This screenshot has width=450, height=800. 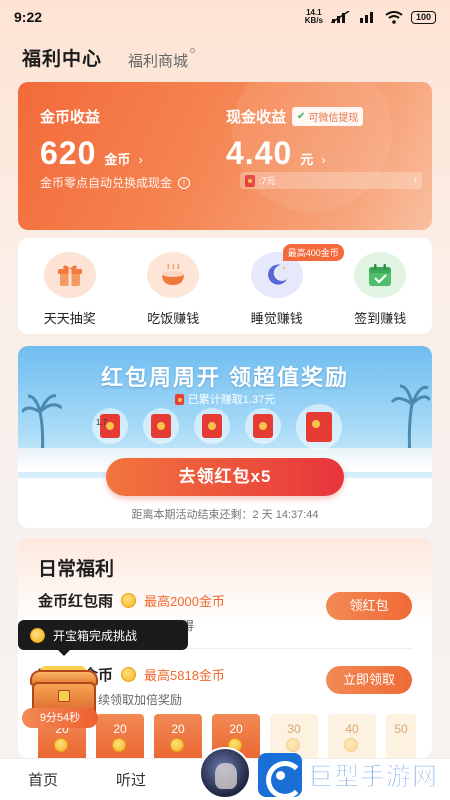 What do you see at coordinates (380, 318) in the screenshot?
I see `quick-action-label: 签到赚钱` at bounding box center [380, 318].